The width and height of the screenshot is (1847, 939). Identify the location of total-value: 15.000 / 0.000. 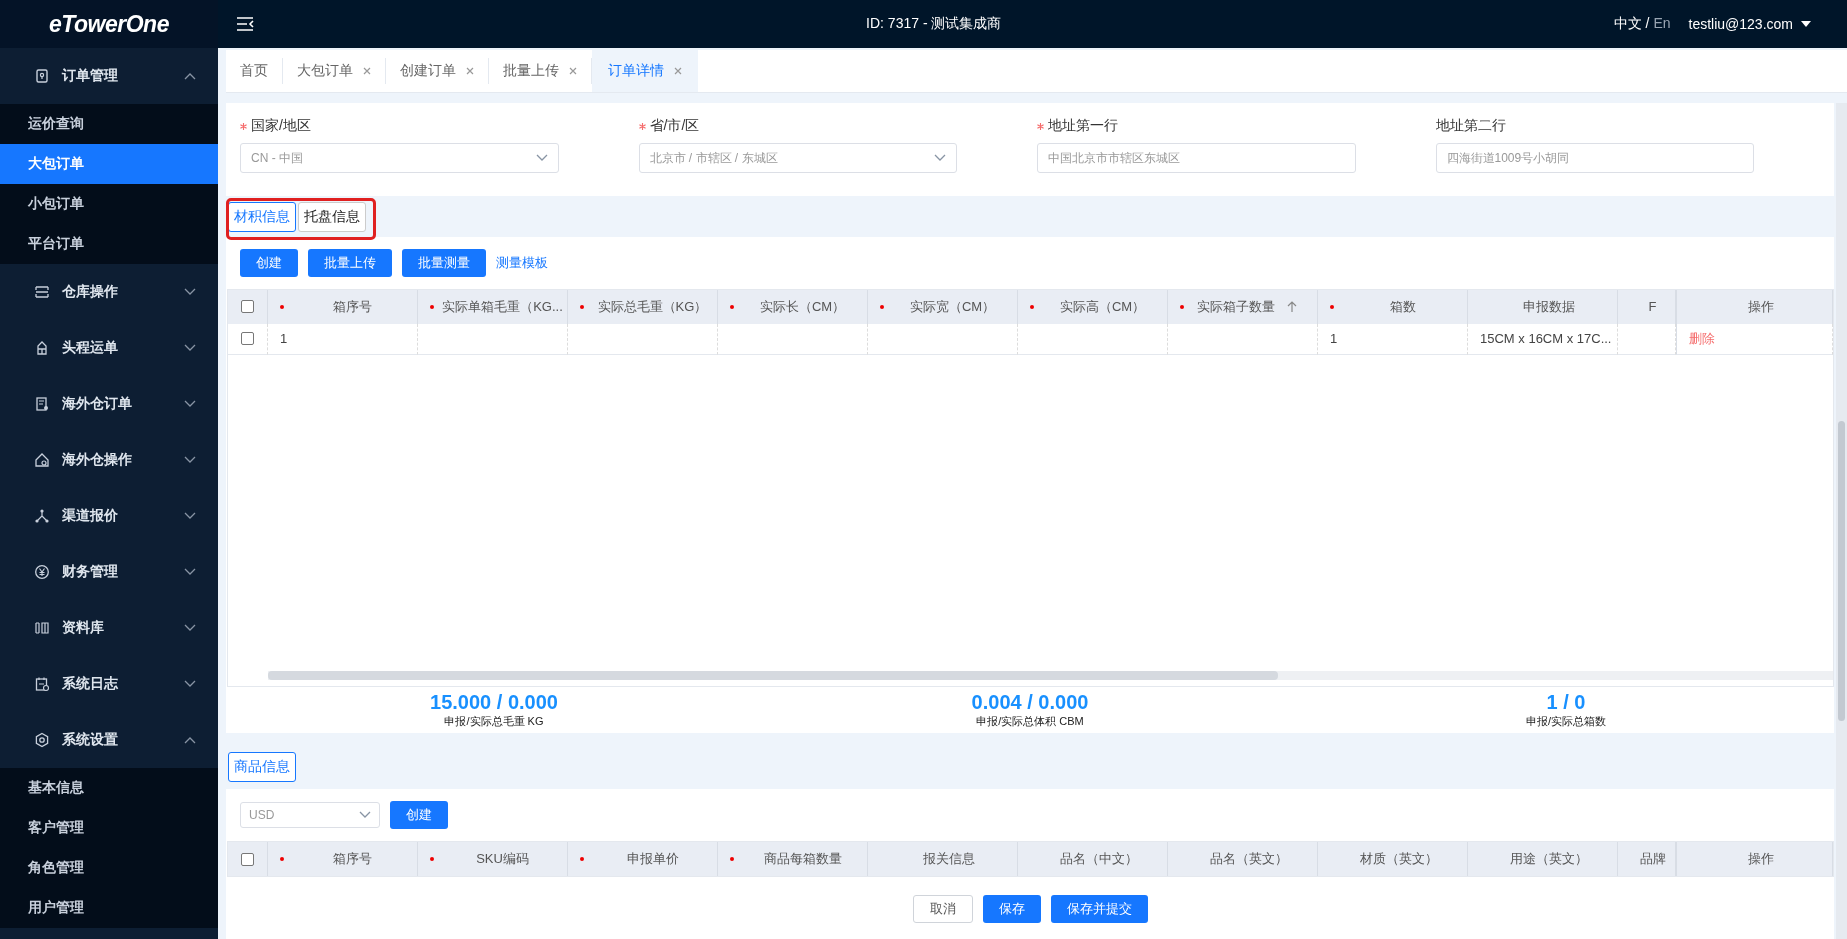
(494, 702).